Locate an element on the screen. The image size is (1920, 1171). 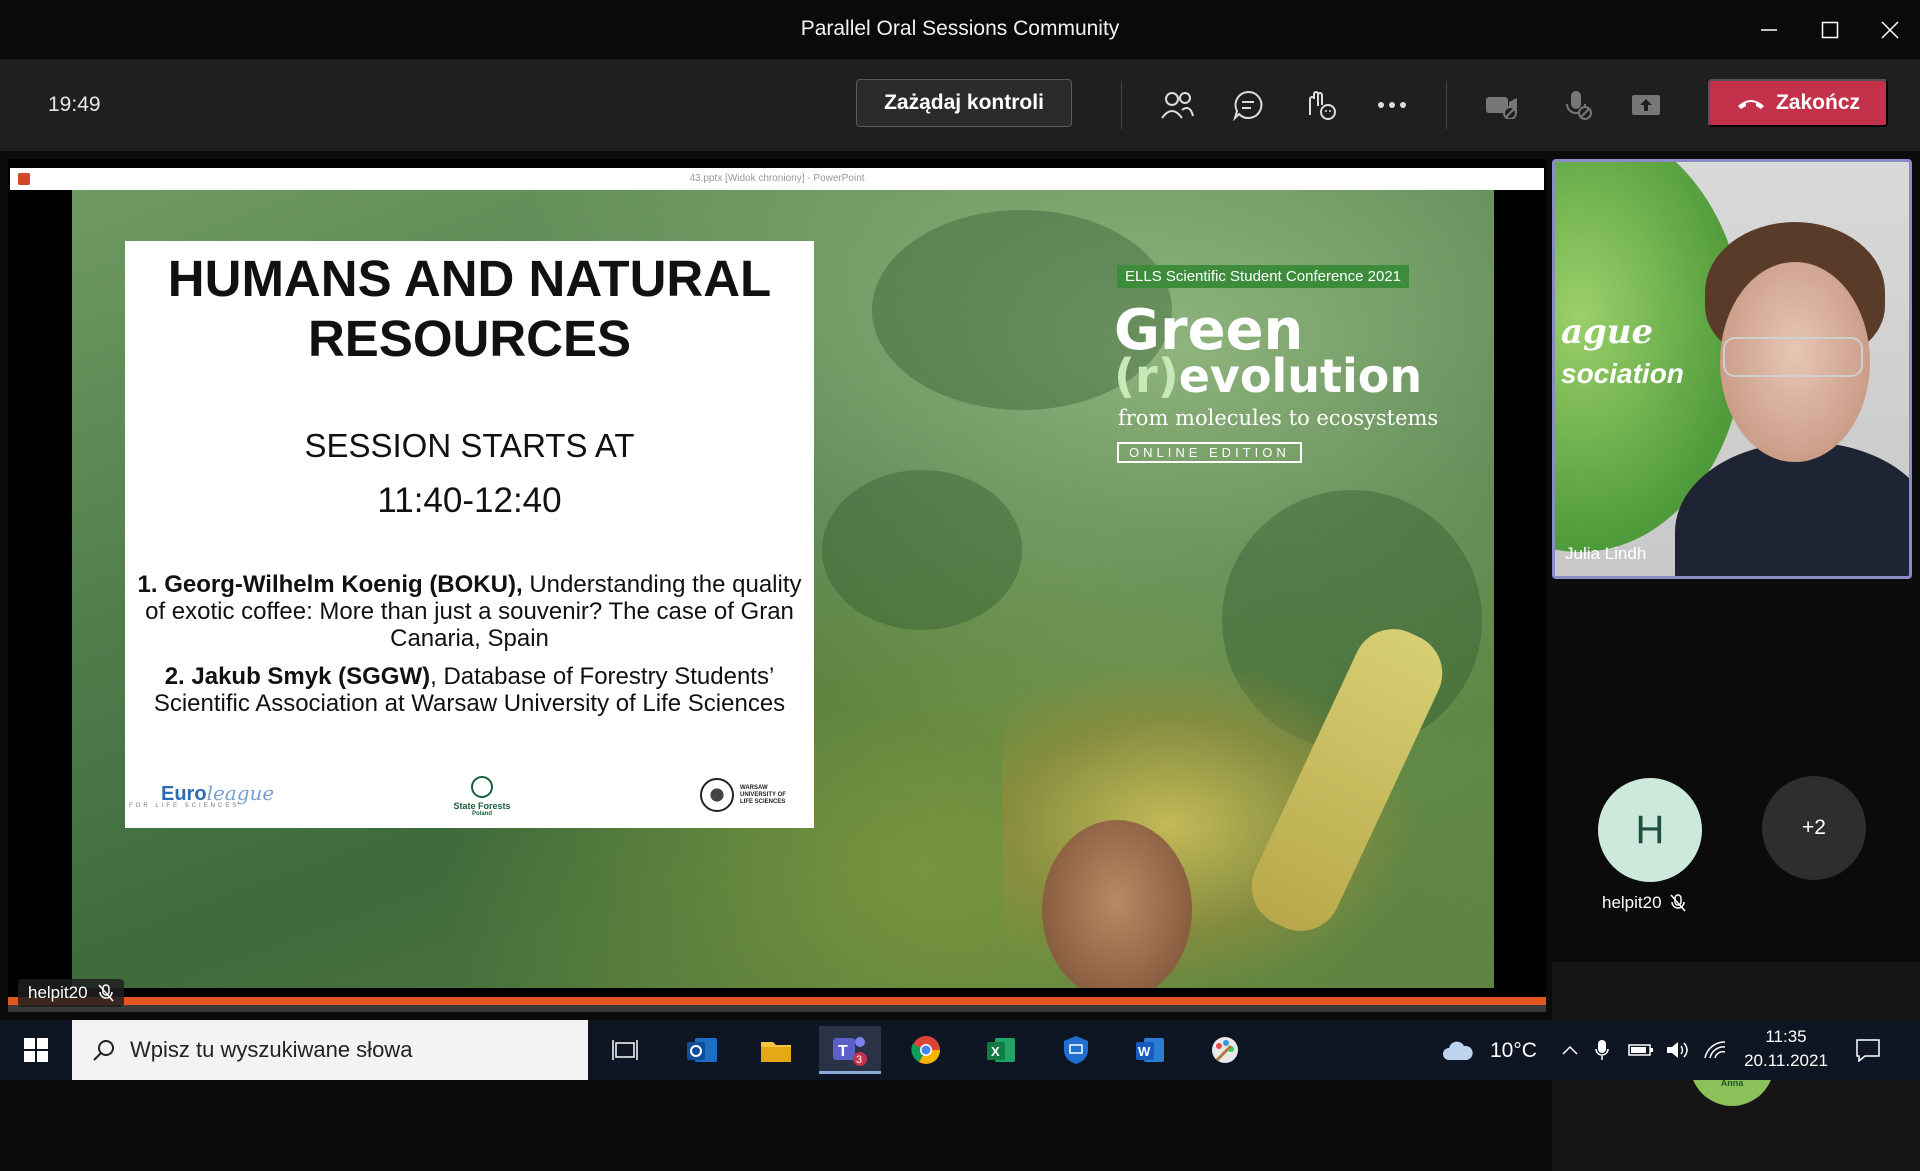
more-icon is located at coordinates (1392, 105).